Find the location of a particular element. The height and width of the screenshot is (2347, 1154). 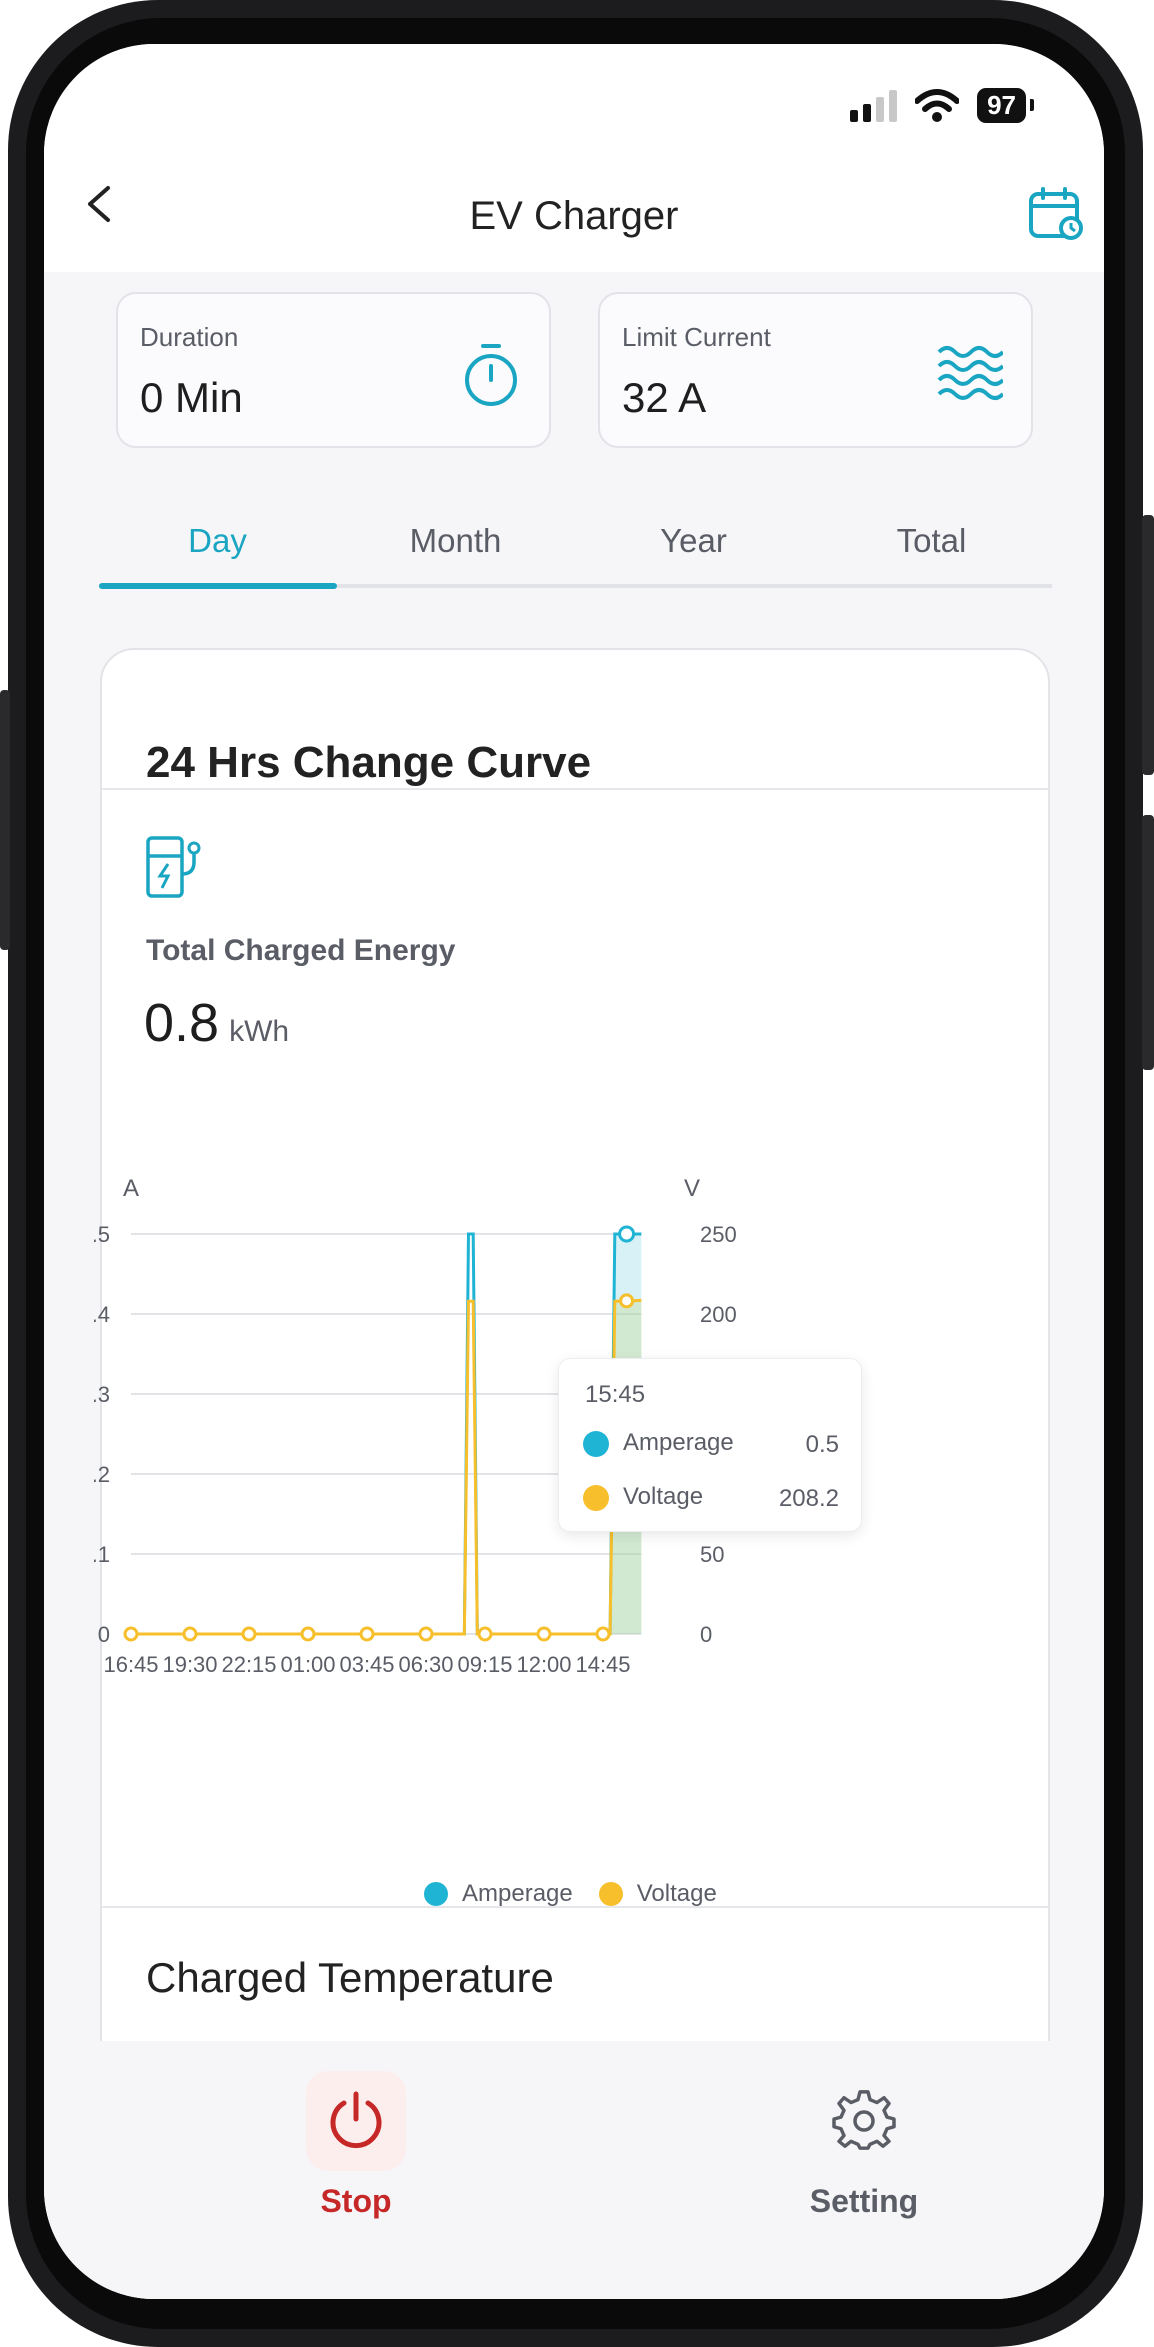

setting-label: Setting is located at coordinates (864, 2201).